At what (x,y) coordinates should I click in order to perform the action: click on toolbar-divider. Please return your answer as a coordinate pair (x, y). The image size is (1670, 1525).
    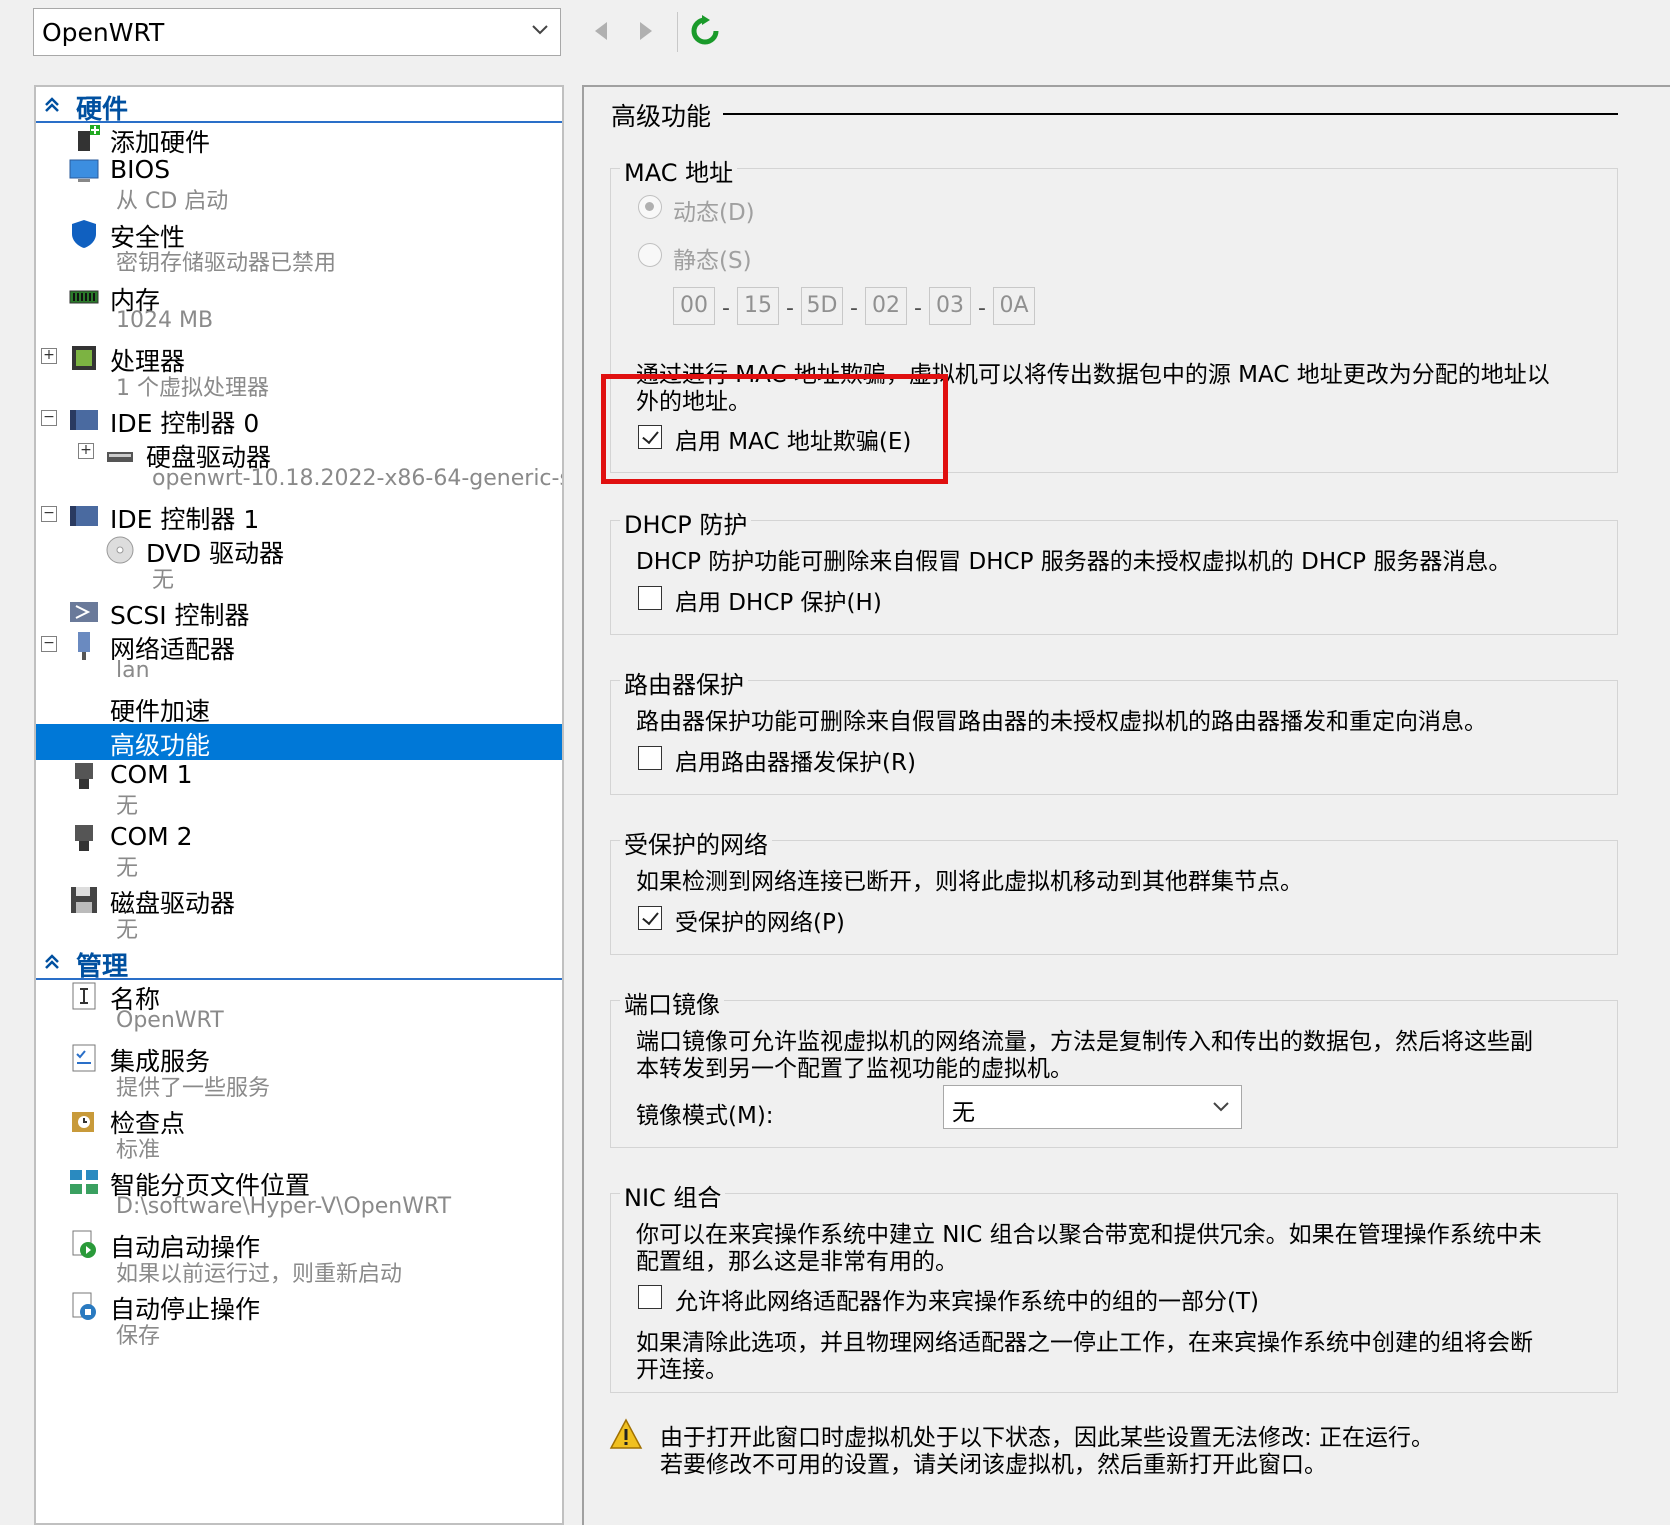
    Looking at the image, I should click on (677, 32).